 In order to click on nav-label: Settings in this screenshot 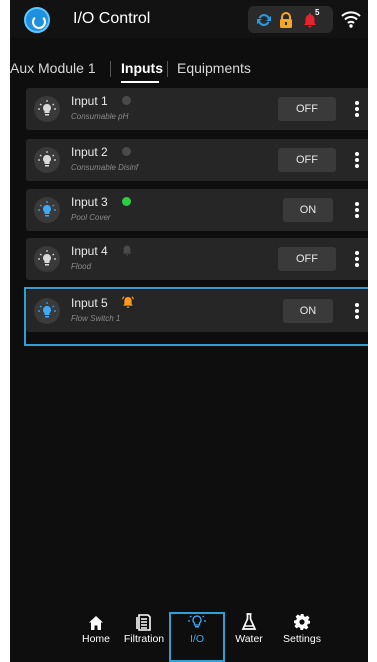, I will do `click(302, 639)`.